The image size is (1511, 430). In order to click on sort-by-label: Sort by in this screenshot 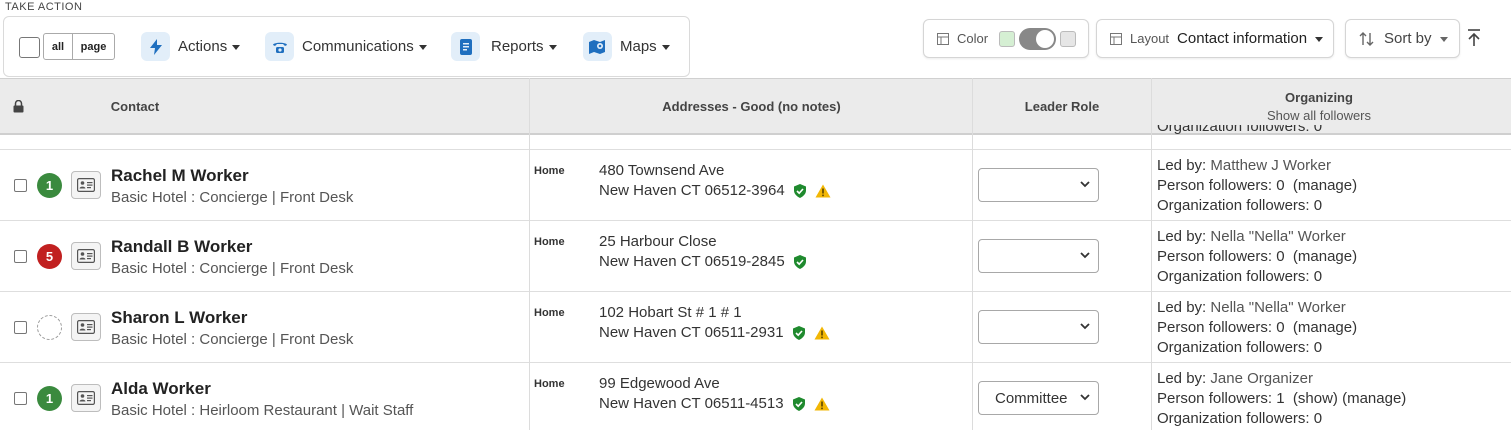, I will do `click(1408, 38)`.